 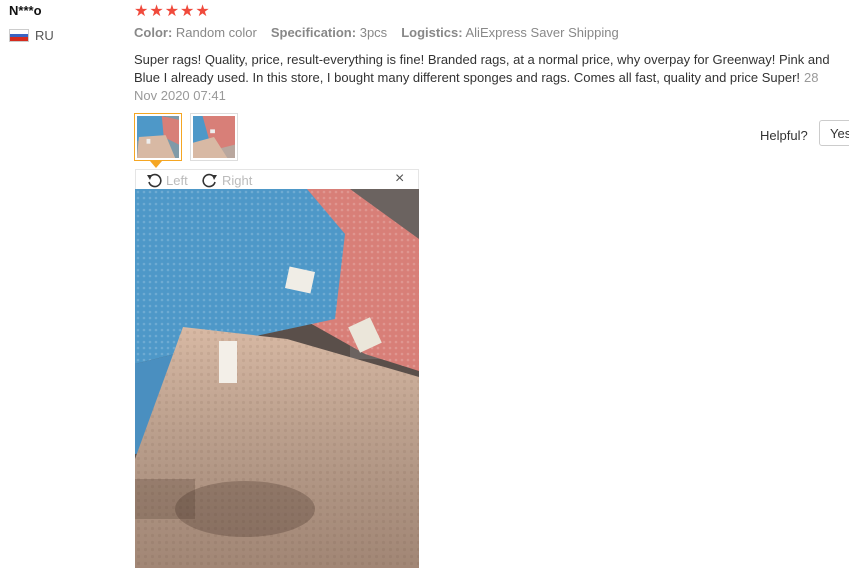 What do you see at coordinates (31, 35) in the screenshot?
I see `reviewer-country: RU` at bounding box center [31, 35].